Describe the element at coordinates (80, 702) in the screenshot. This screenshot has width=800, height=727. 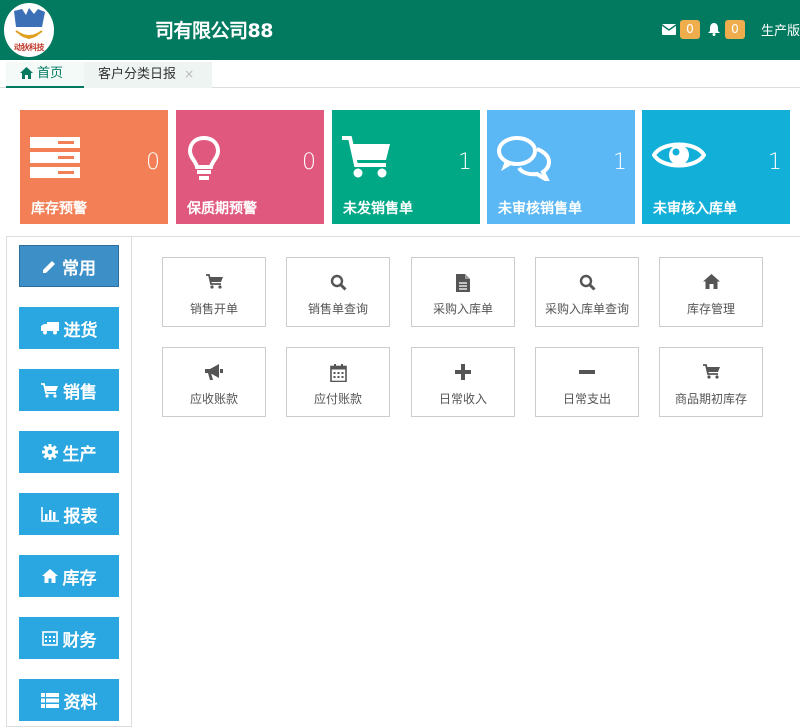
I see `sidebar-item-label: 资料` at that location.